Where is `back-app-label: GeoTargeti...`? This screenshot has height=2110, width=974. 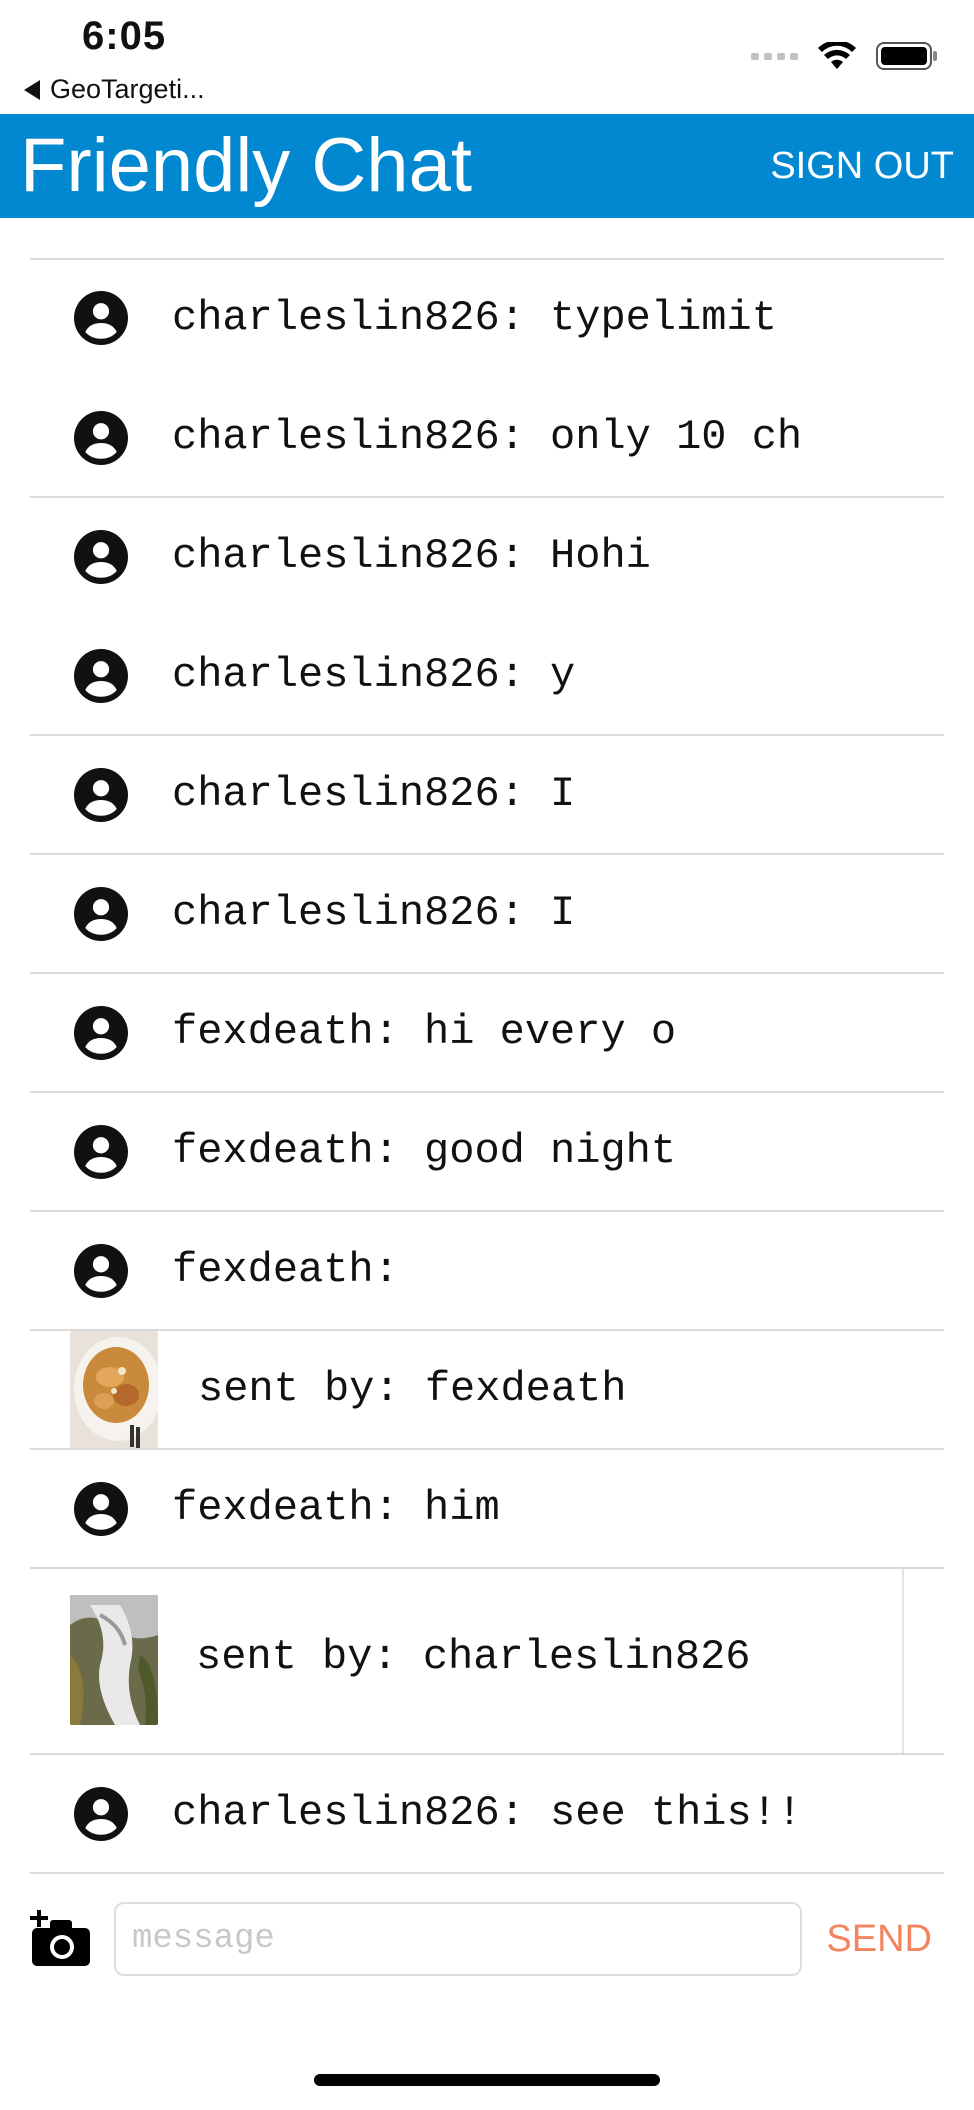
back-app-label: GeoTargeti... is located at coordinates (127, 89).